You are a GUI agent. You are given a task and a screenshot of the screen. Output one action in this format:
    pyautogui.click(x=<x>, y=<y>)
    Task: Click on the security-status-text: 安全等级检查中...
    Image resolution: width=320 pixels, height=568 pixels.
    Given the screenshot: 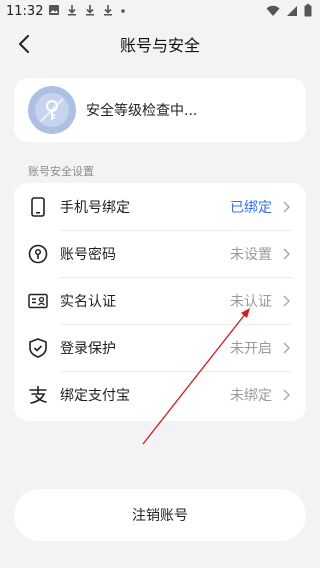 What is the action you would take?
    pyautogui.click(x=142, y=111)
    